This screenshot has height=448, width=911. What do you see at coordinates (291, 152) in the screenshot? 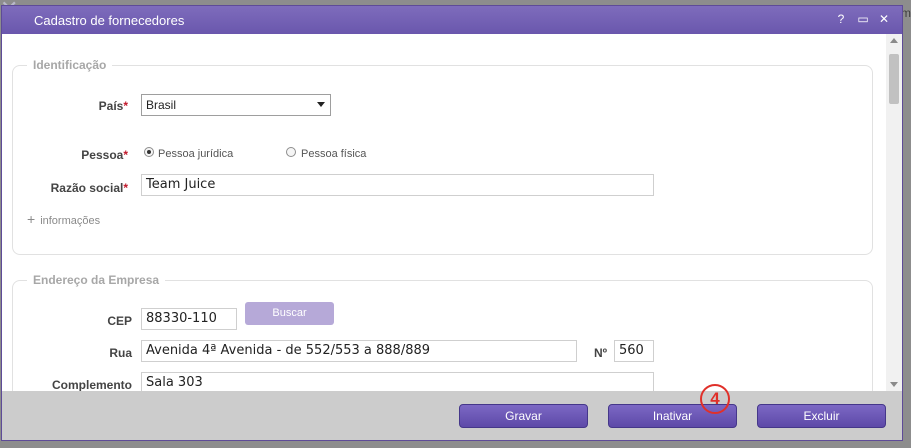
I see `radio-pessoa-fisica` at bounding box center [291, 152].